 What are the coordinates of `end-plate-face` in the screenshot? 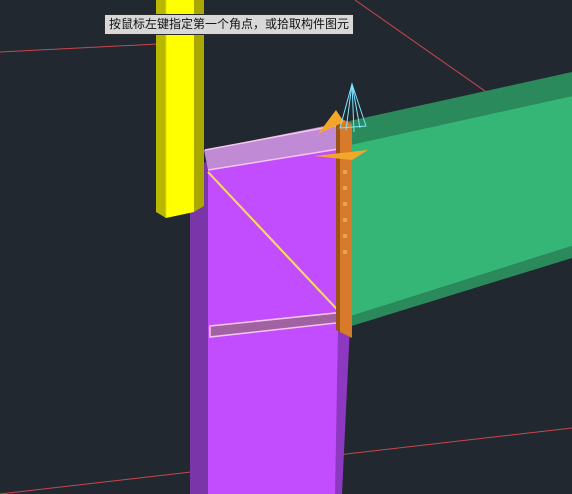 It's located at (346, 228).